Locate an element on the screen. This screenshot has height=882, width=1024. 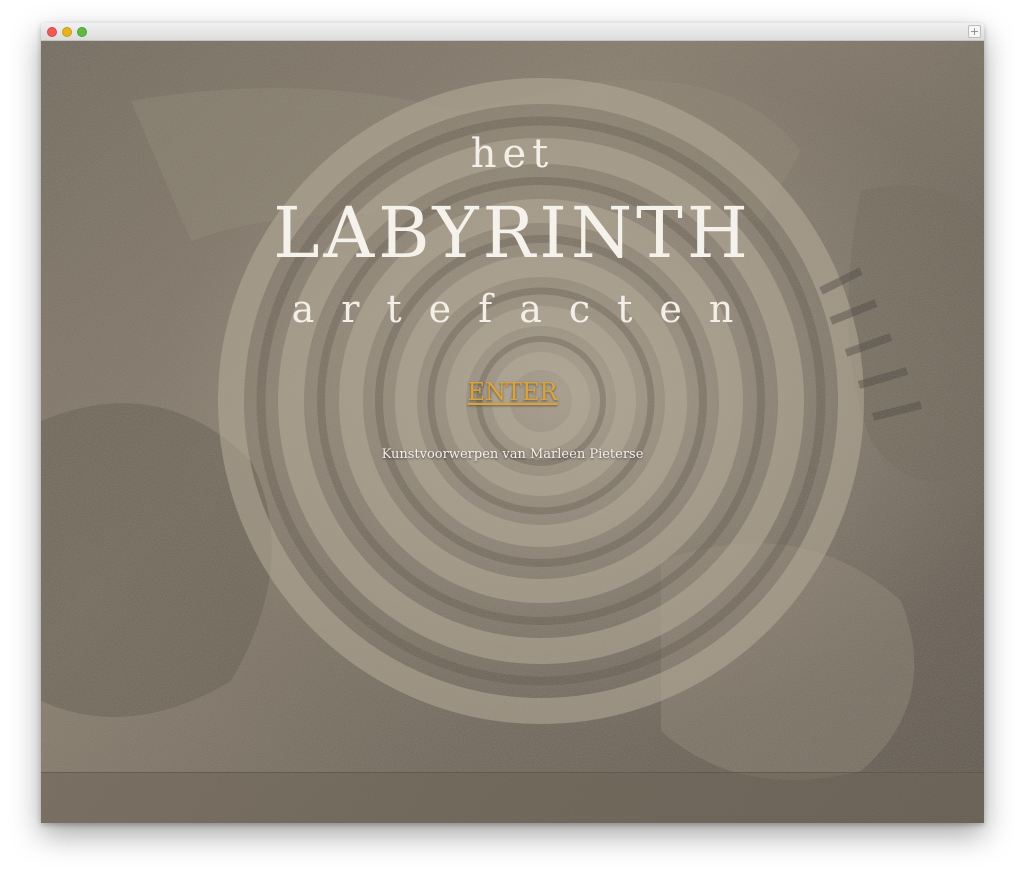
browser-titlebar: + is located at coordinates (512, 32).